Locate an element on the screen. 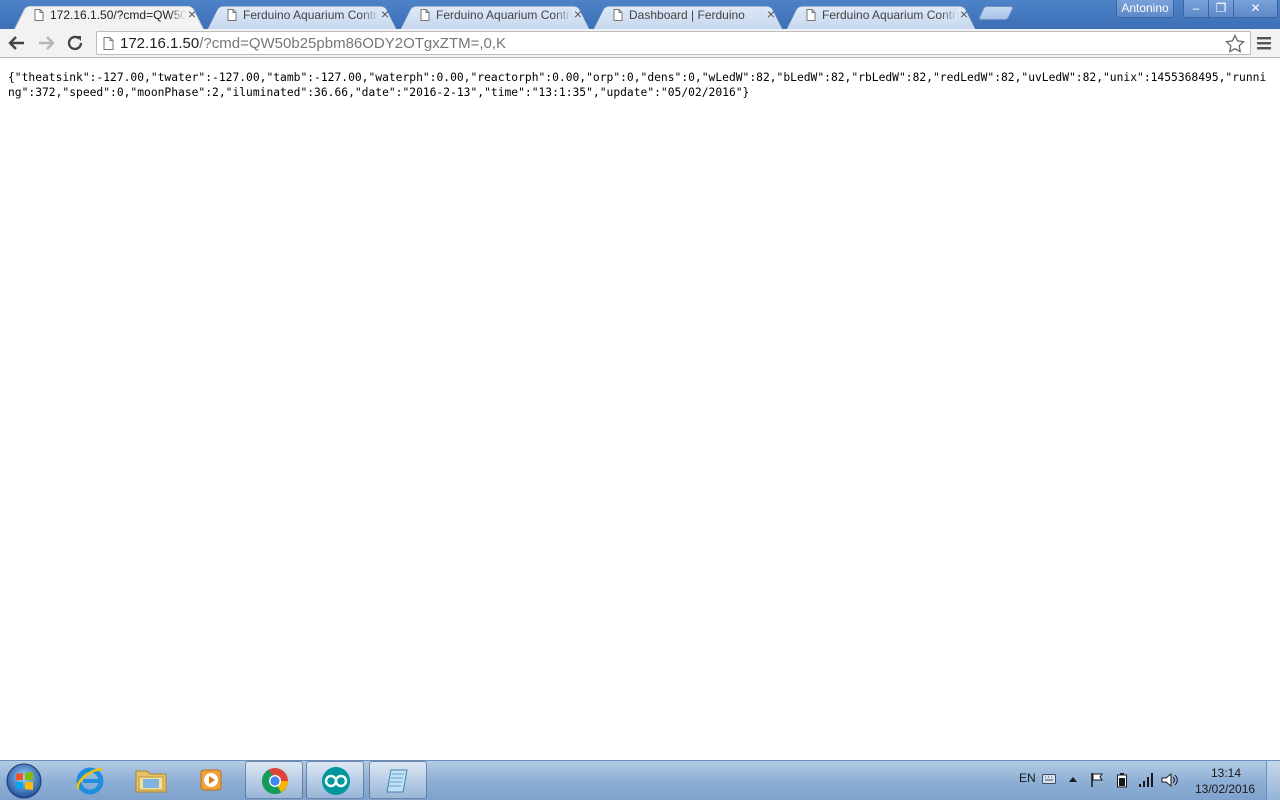  page-info-icon is located at coordinates (108, 43).